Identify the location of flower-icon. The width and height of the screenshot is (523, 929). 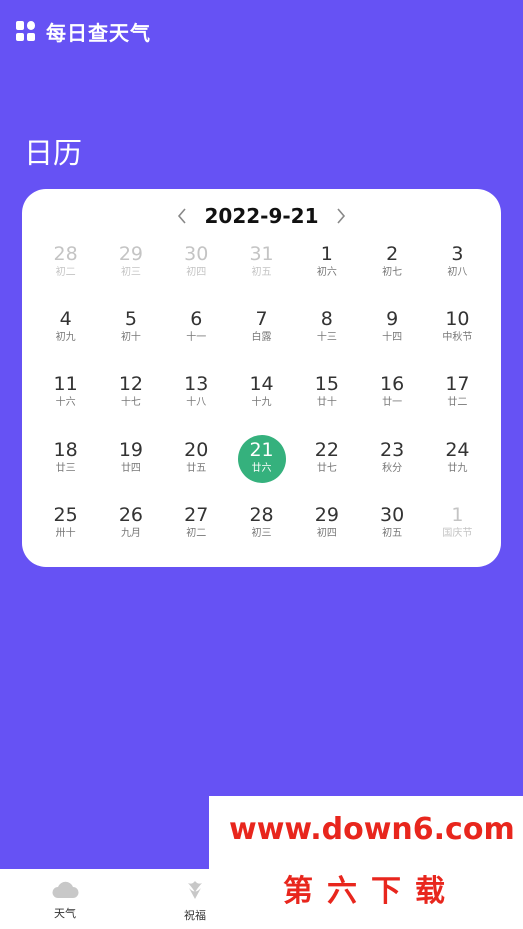
(195, 890).